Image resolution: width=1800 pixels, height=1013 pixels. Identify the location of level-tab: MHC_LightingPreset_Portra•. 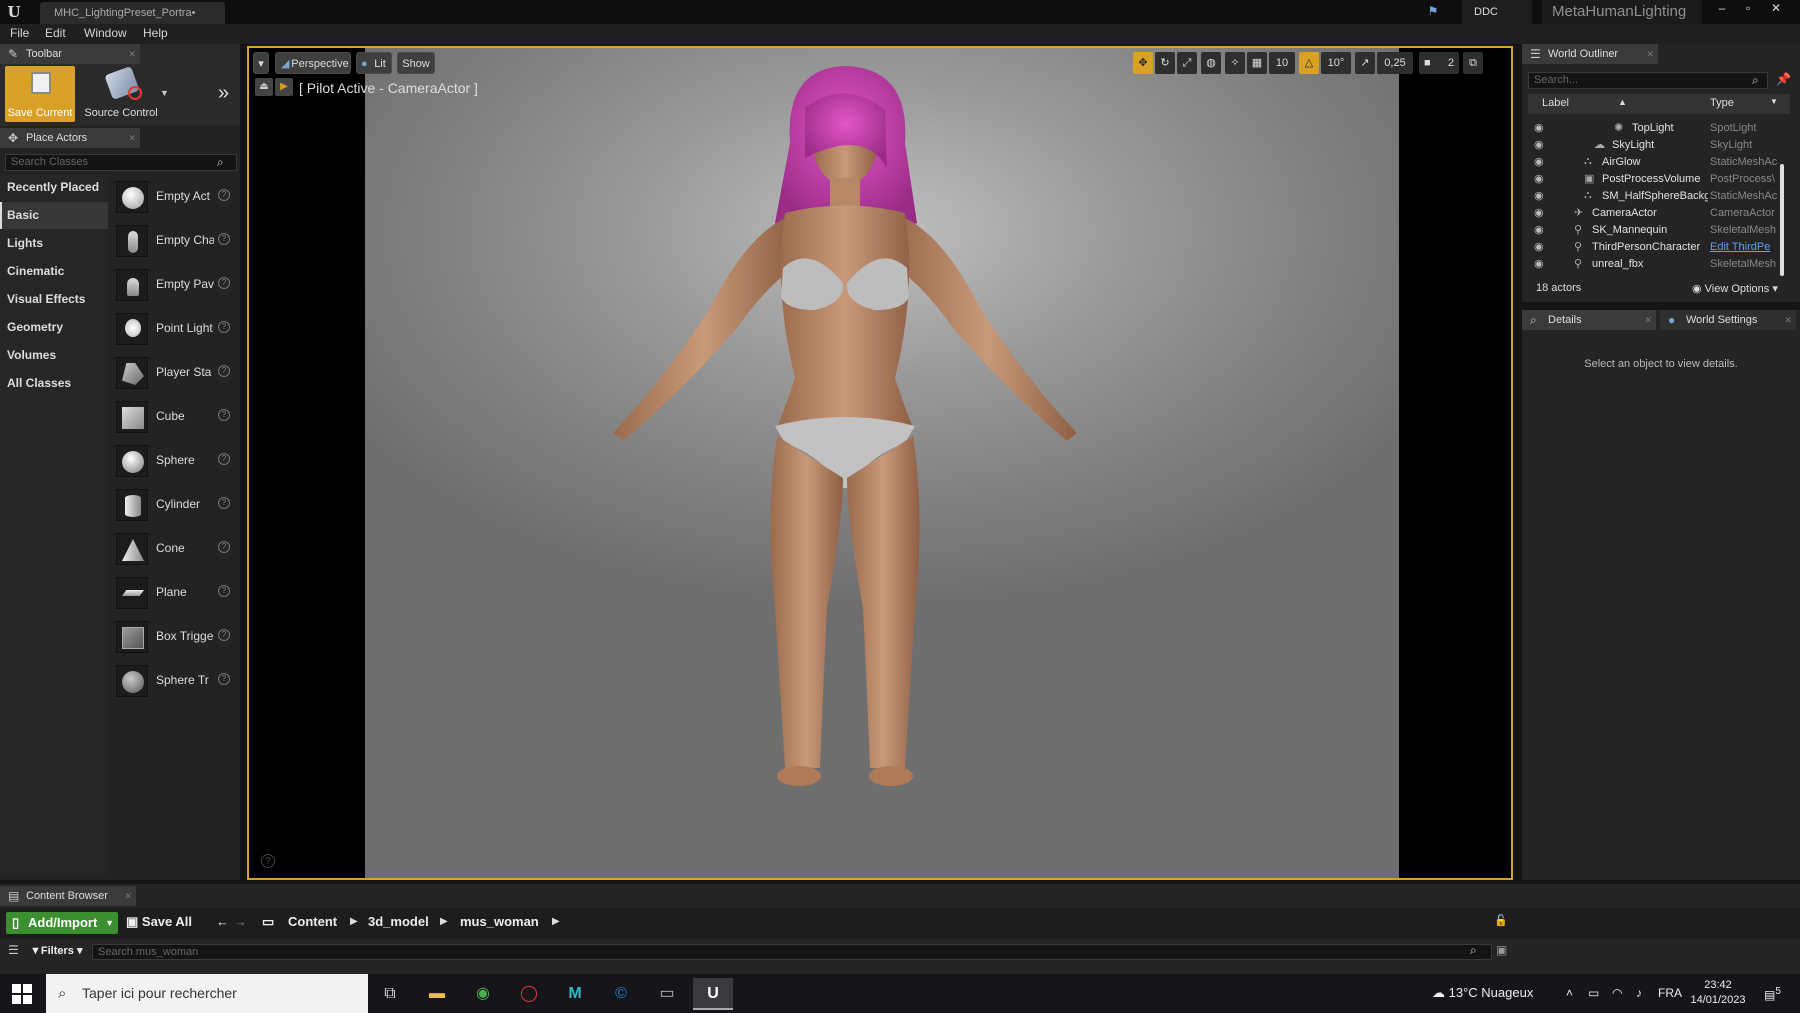
(132, 13).